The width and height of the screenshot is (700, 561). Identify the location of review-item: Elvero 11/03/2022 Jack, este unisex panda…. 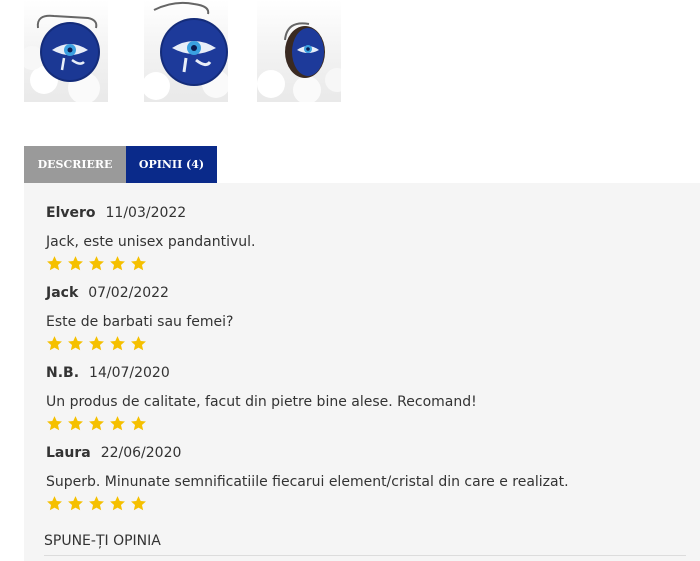
(366, 239).